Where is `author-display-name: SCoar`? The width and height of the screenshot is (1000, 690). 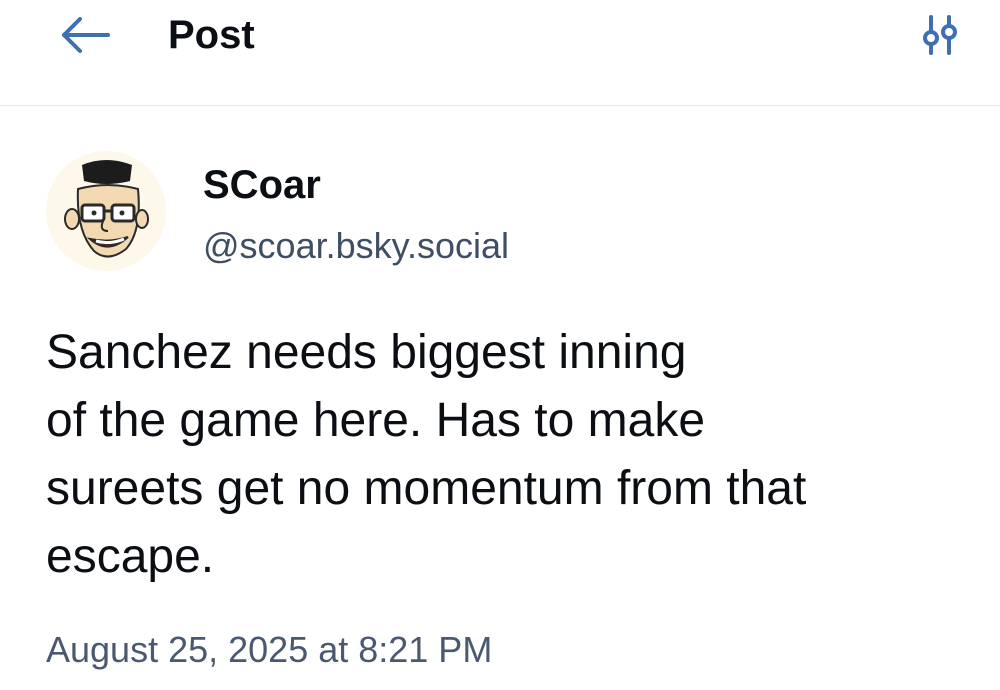 author-display-name: SCoar is located at coordinates (262, 185).